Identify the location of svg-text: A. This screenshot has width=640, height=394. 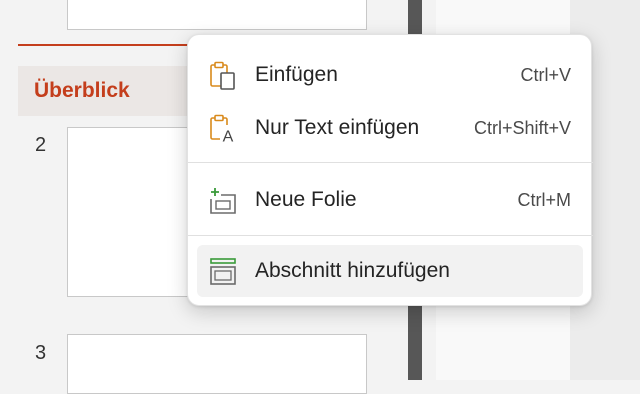
(228, 137).